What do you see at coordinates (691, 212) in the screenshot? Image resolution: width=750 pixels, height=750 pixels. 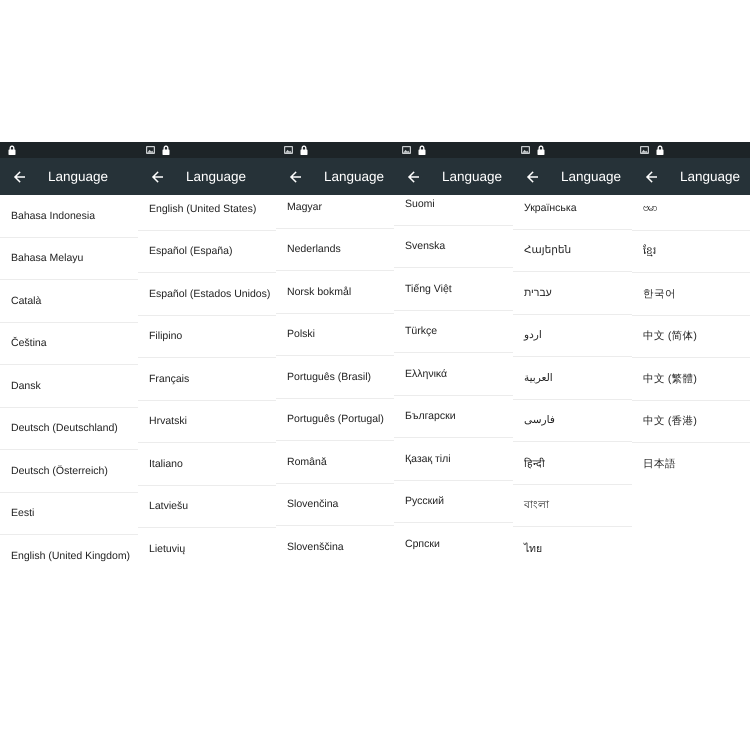 I see `language-item: ဗမာ` at bounding box center [691, 212].